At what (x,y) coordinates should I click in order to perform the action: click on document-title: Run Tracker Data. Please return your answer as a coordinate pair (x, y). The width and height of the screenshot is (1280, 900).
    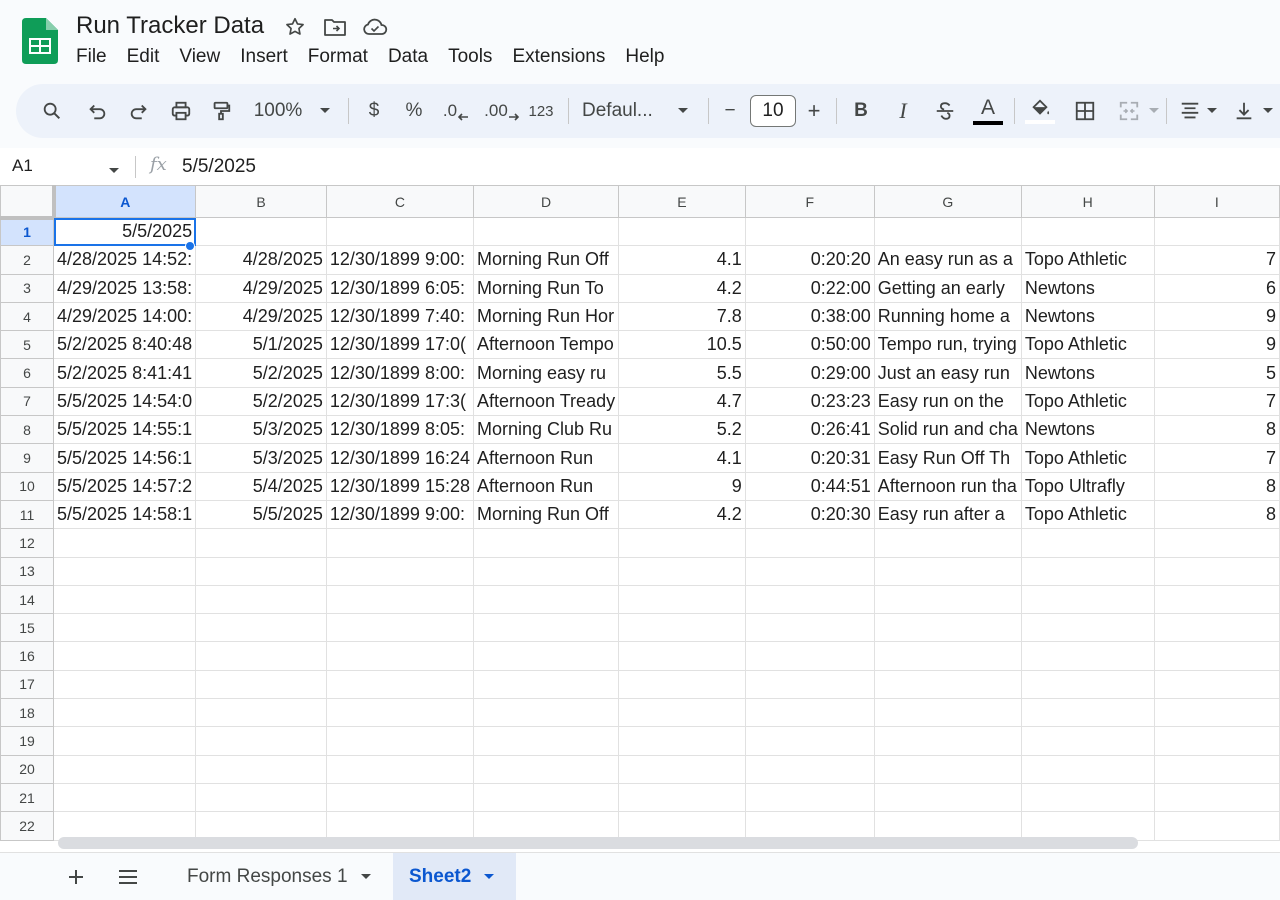
    Looking at the image, I should click on (170, 26).